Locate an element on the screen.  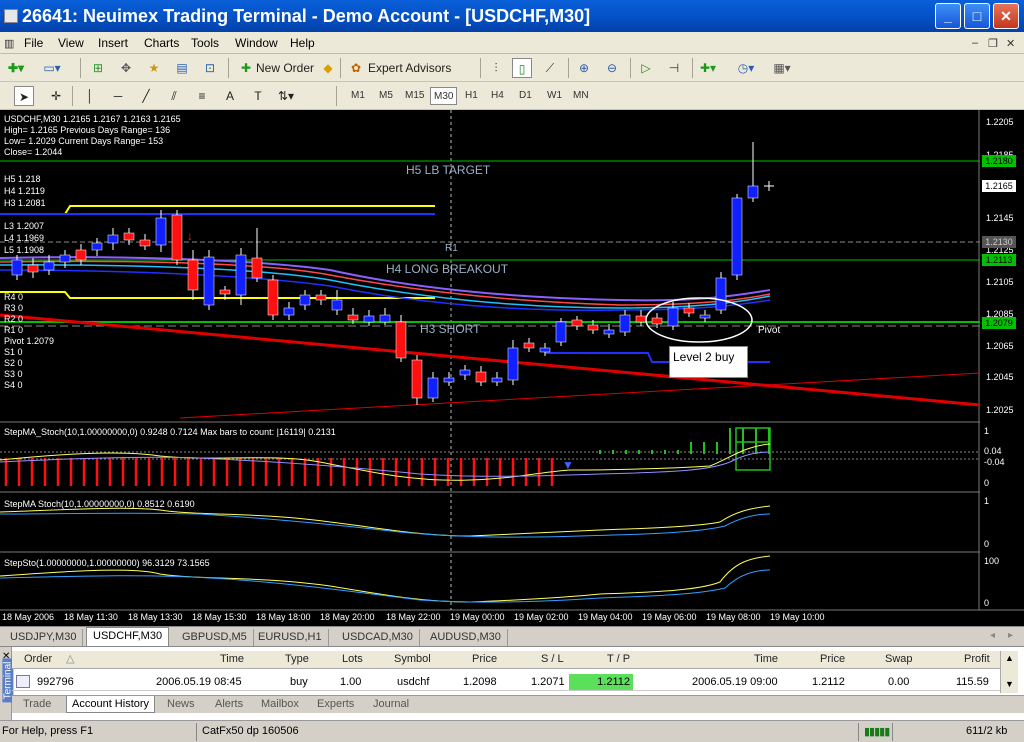
zoom-out-icon: ⊖ is located at coordinates (612, 68).